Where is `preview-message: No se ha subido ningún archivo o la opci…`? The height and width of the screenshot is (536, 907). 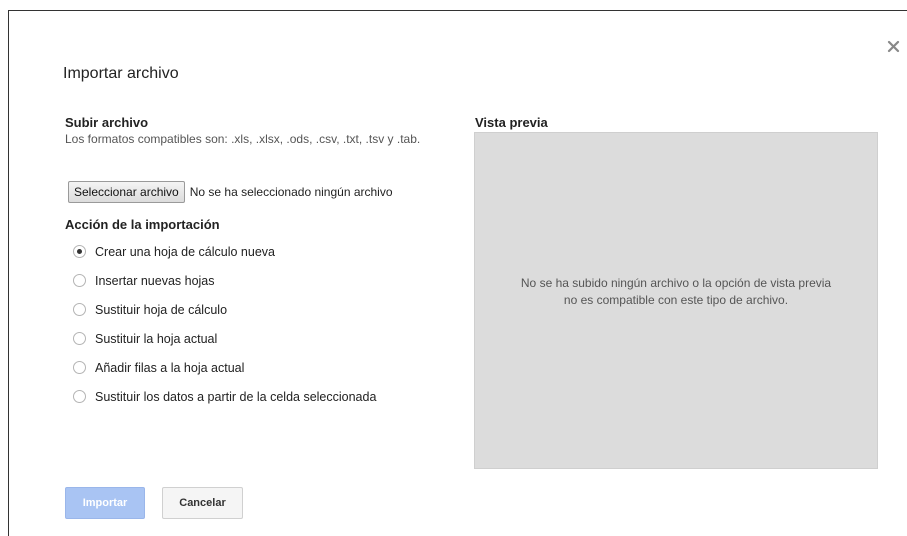
preview-message: No se ha subido ningún archivo o la opci… is located at coordinates (676, 292).